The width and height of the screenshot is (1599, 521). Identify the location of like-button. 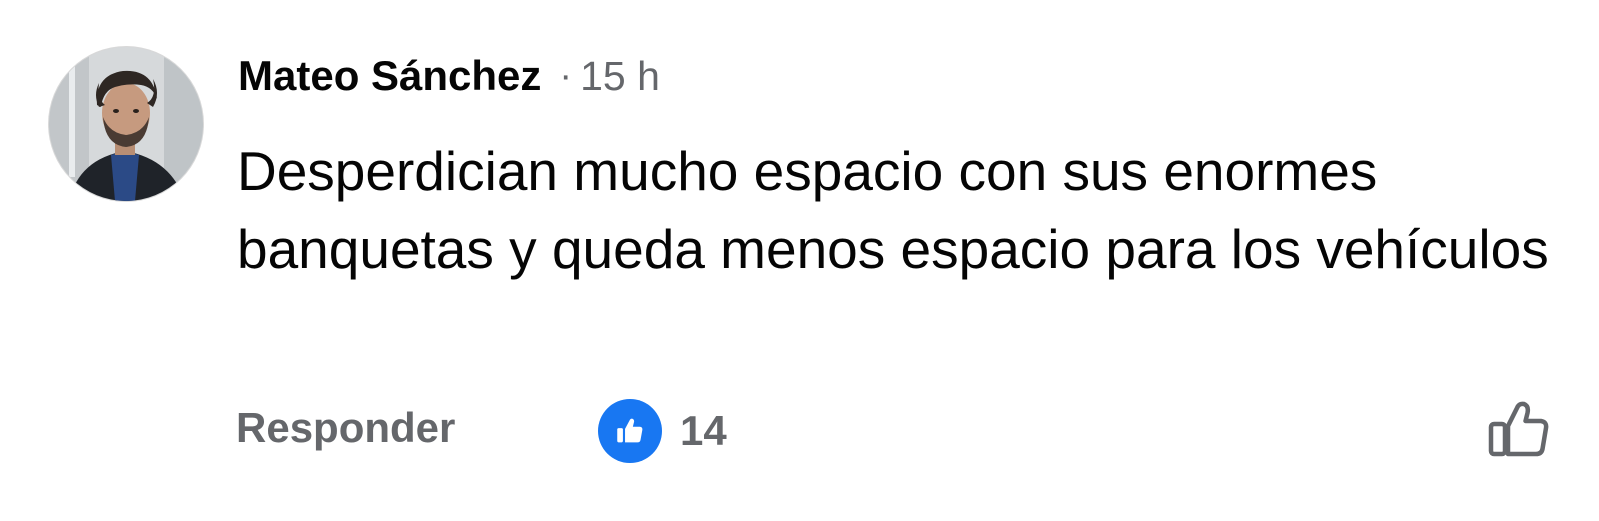
(1519, 429).